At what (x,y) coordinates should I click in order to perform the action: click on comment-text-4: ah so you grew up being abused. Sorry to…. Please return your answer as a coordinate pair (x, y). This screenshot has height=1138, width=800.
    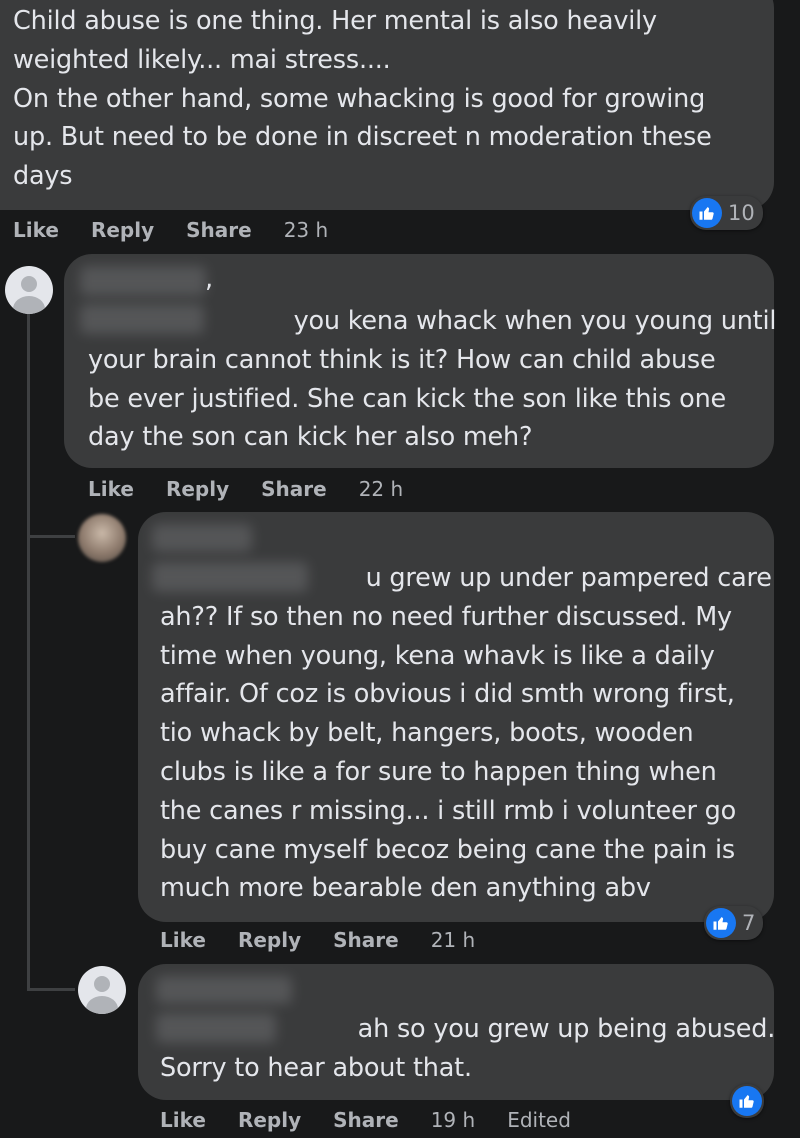
    Looking at the image, I should click on (468, 1048).